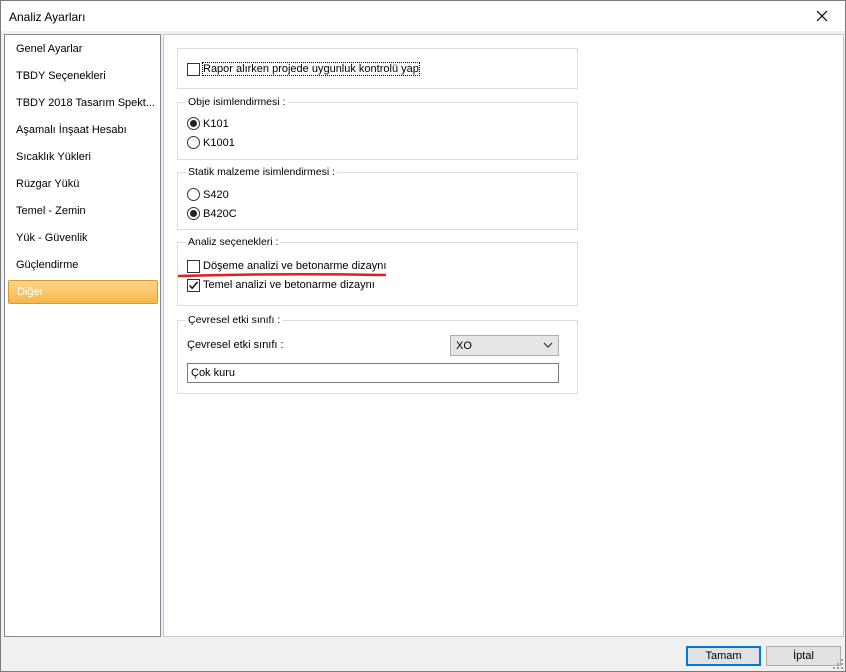  Describe the element at coordinates (219, 143) in the screenshot. I see `radio-k1001-label: K1001` at that location.